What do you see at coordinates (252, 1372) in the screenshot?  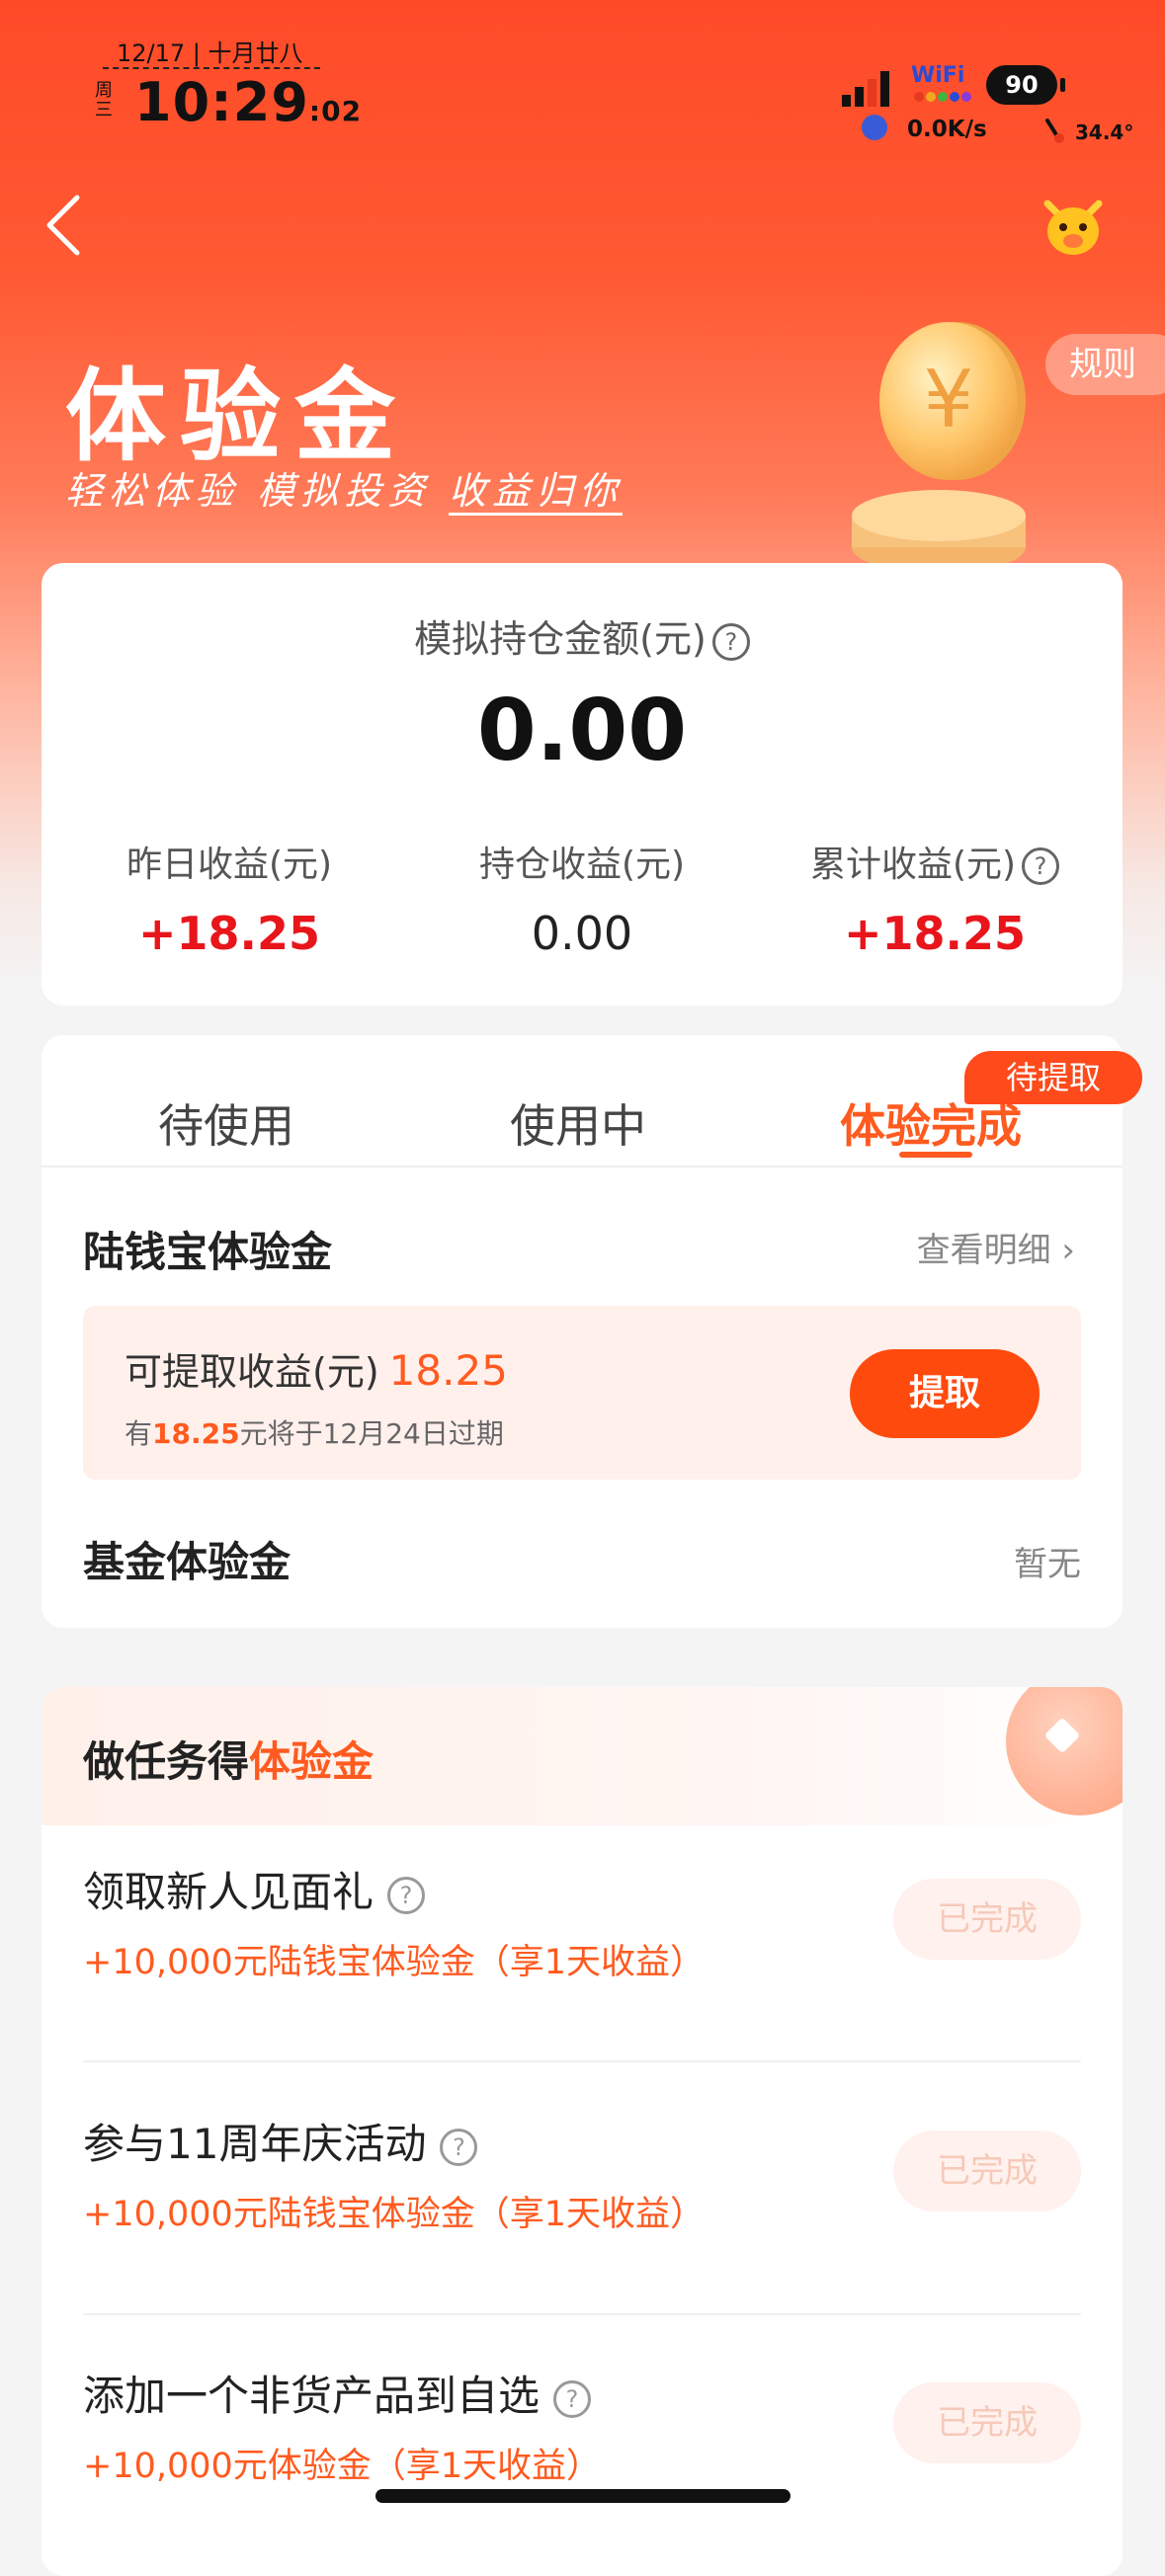 I see `withdraw-label: 可提取收益(元)` at bounding box center [252, 1372].